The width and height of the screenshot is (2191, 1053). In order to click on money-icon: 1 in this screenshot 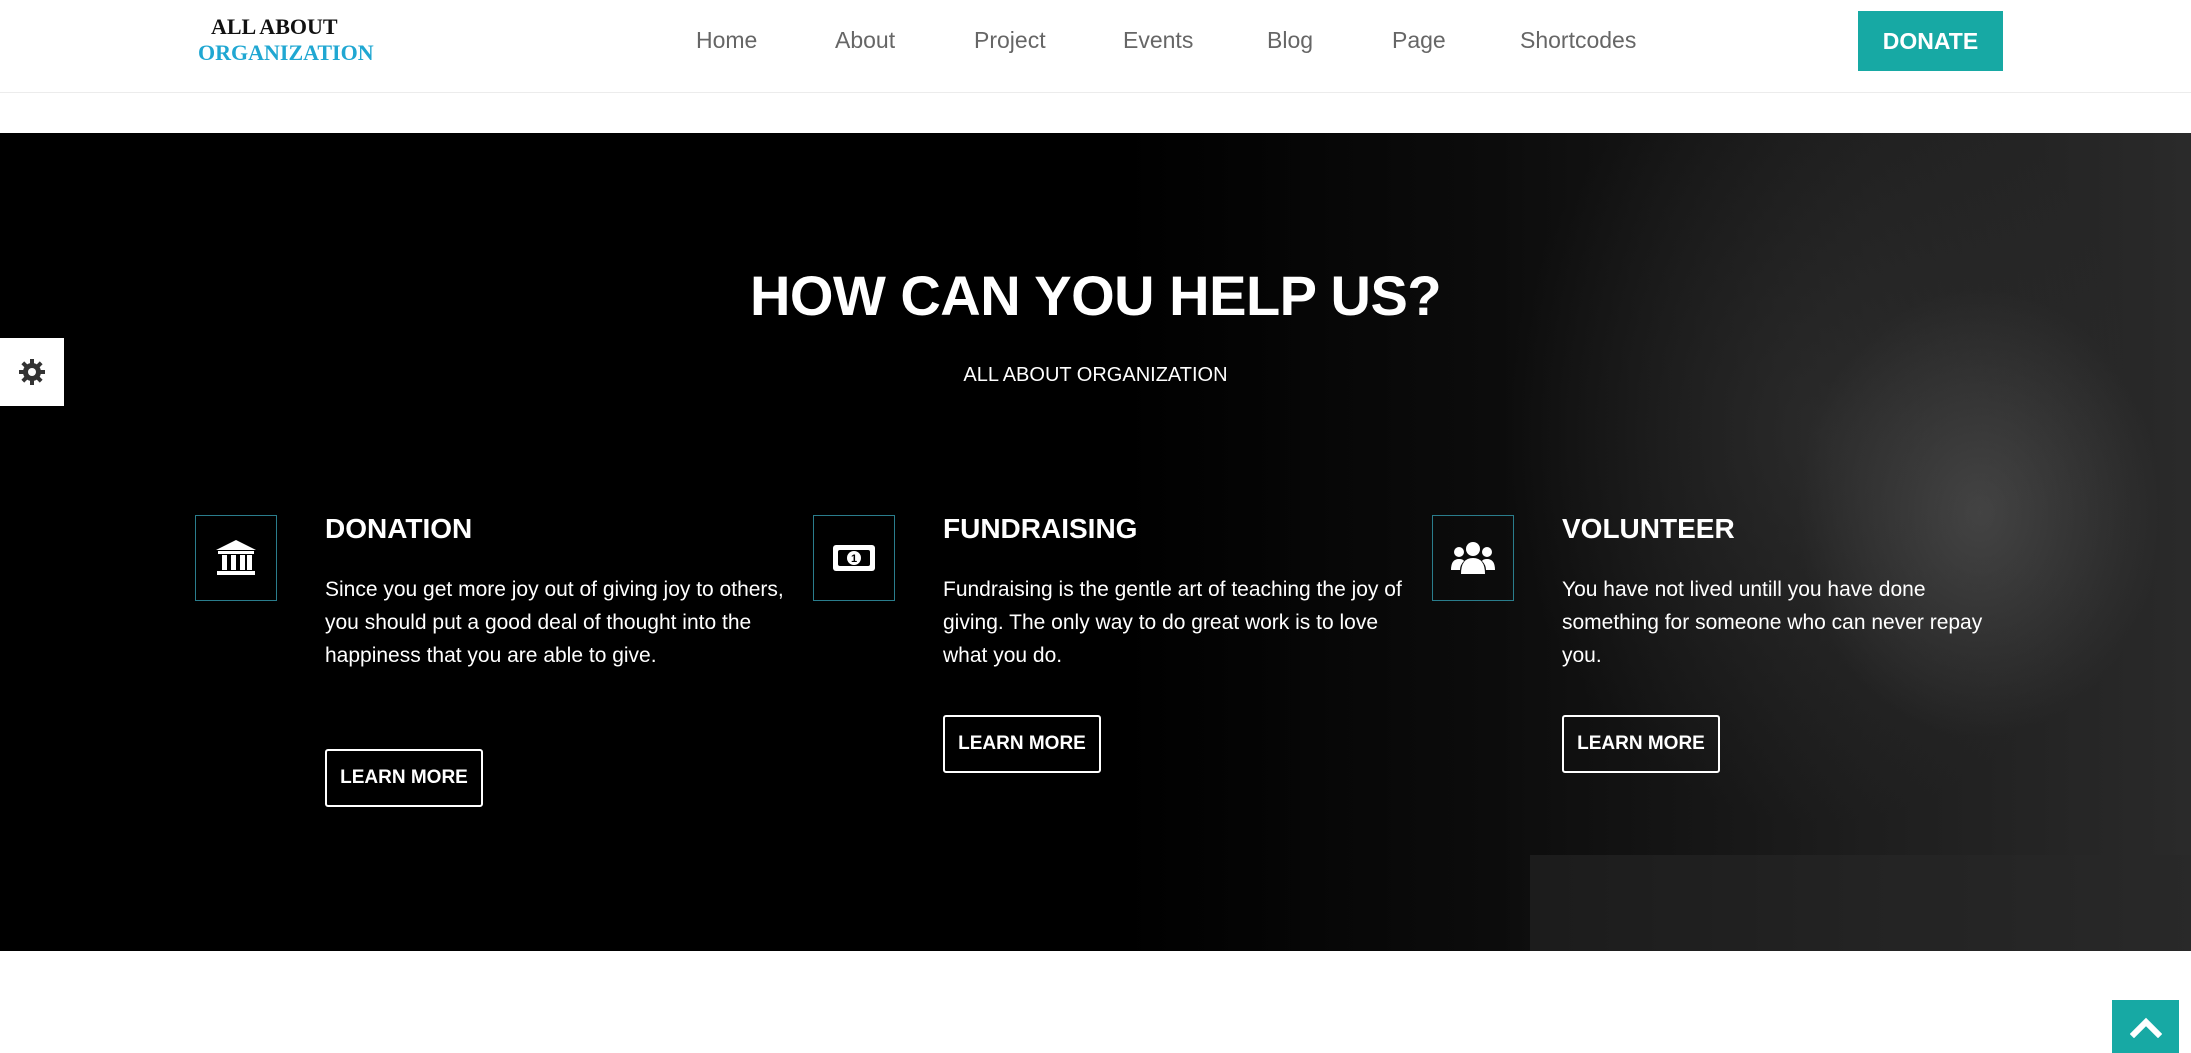, I will do `click(854, 558)`.